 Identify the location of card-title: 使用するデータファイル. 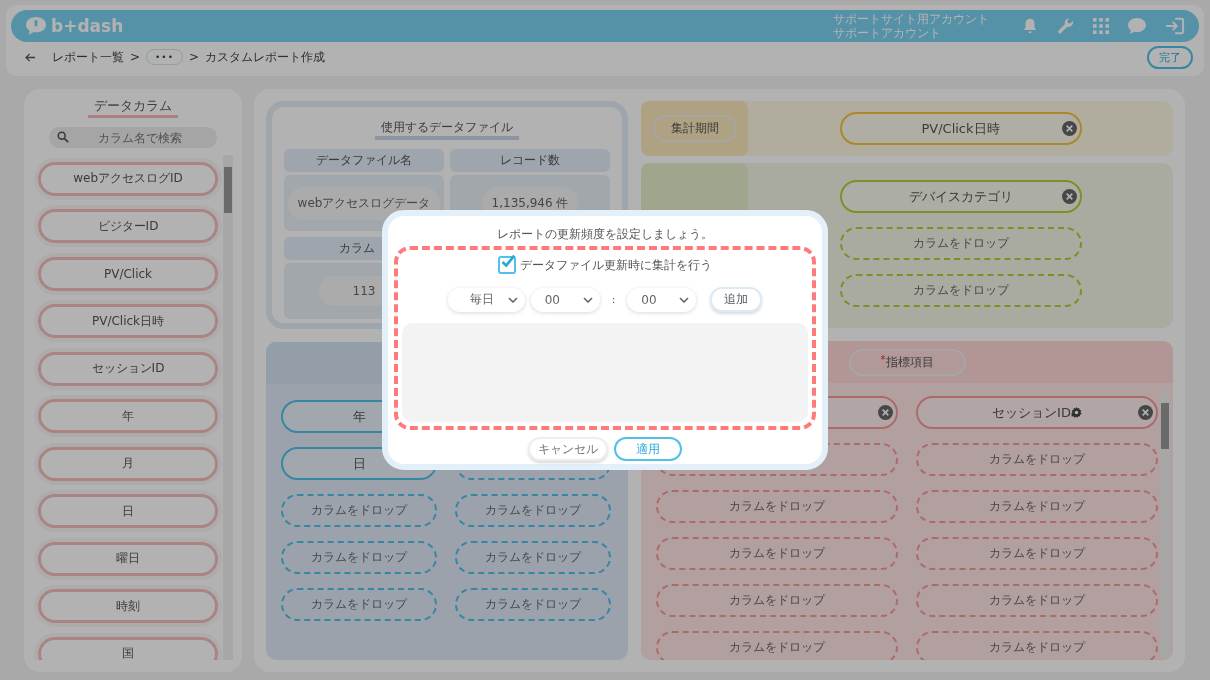
(447, 129).